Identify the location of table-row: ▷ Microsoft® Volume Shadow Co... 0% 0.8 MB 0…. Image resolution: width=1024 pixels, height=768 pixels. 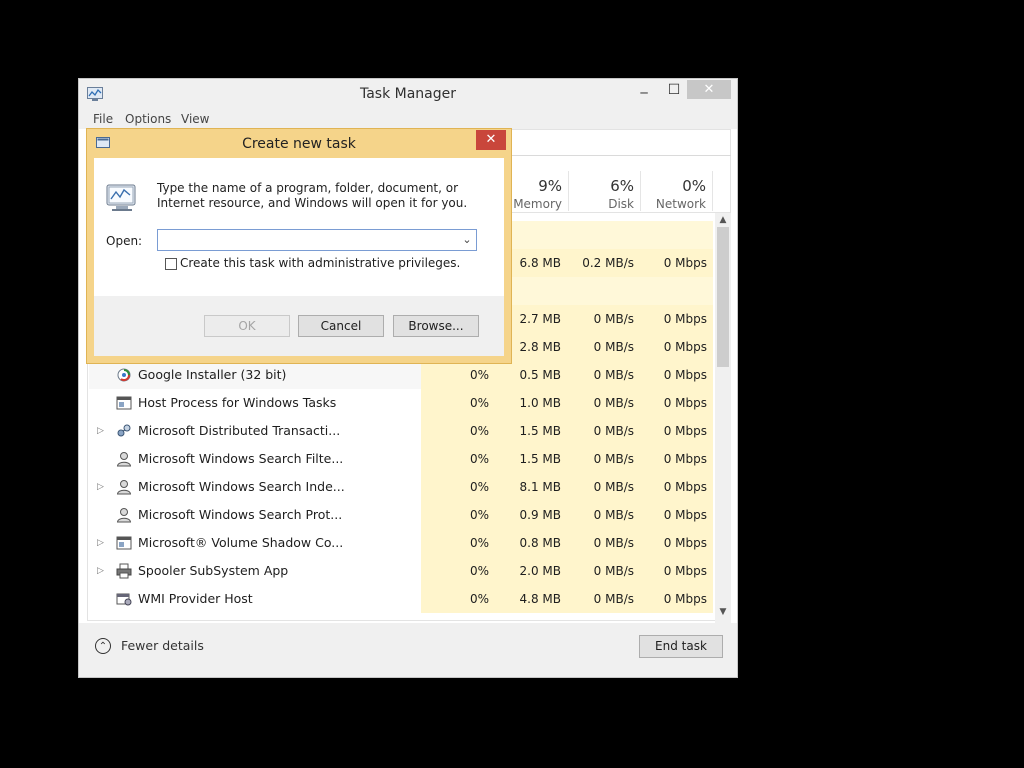
(401, 543).